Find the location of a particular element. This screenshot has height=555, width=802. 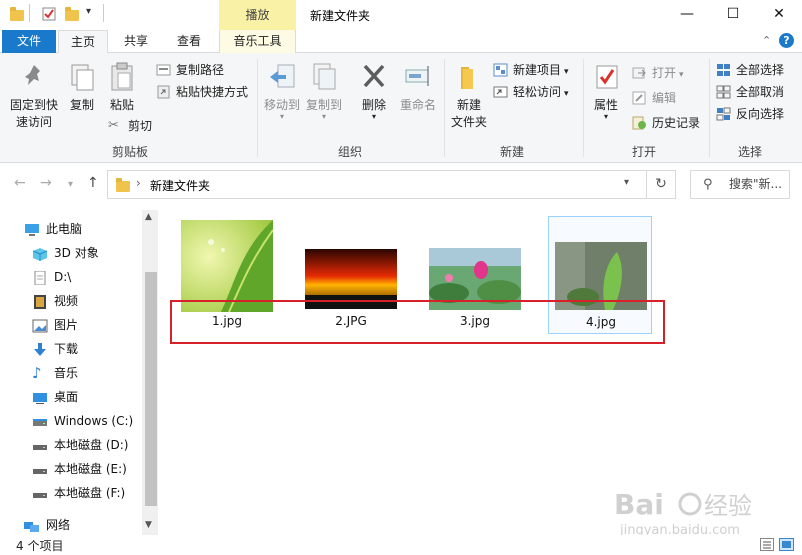

folder-icon is located at coordinates (16, 14).